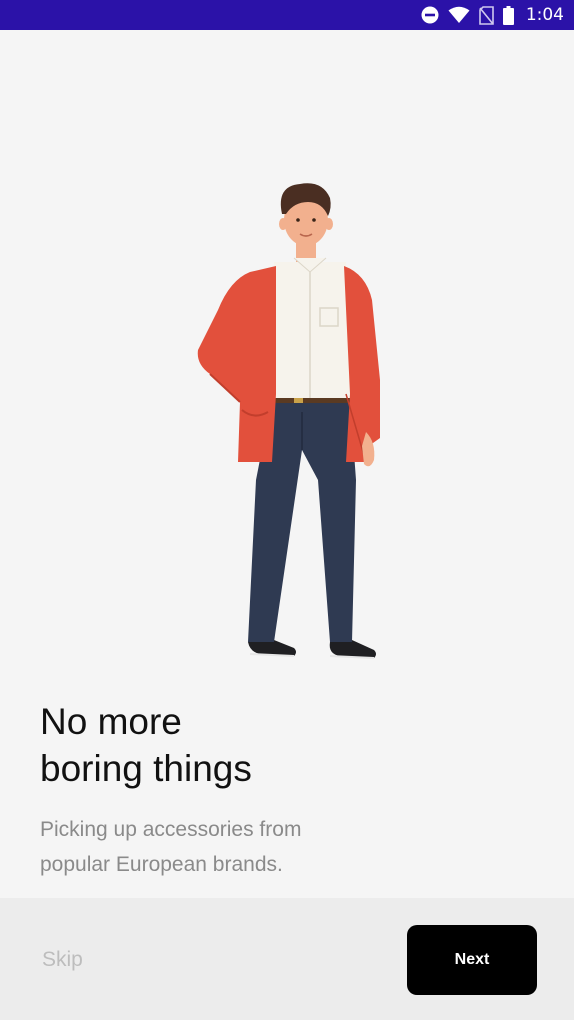 This screenshot has width=574, height=1020. Describe the element at coordinates (544, 15) in the screenshot. I see `status-time: 1:04` at that location.